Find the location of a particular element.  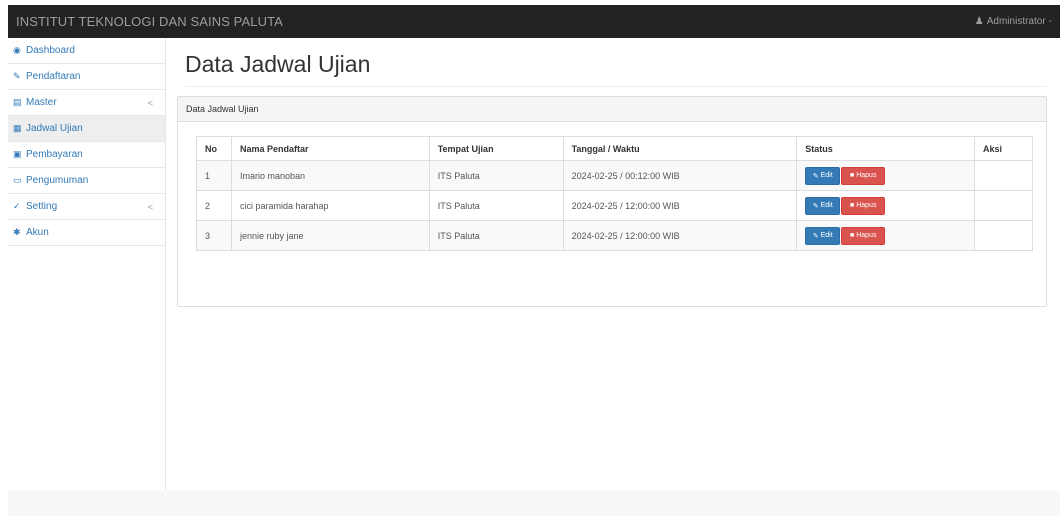

sidebar-item-dashboard: ◉ Dashboard is located at coordinates (86, 51).